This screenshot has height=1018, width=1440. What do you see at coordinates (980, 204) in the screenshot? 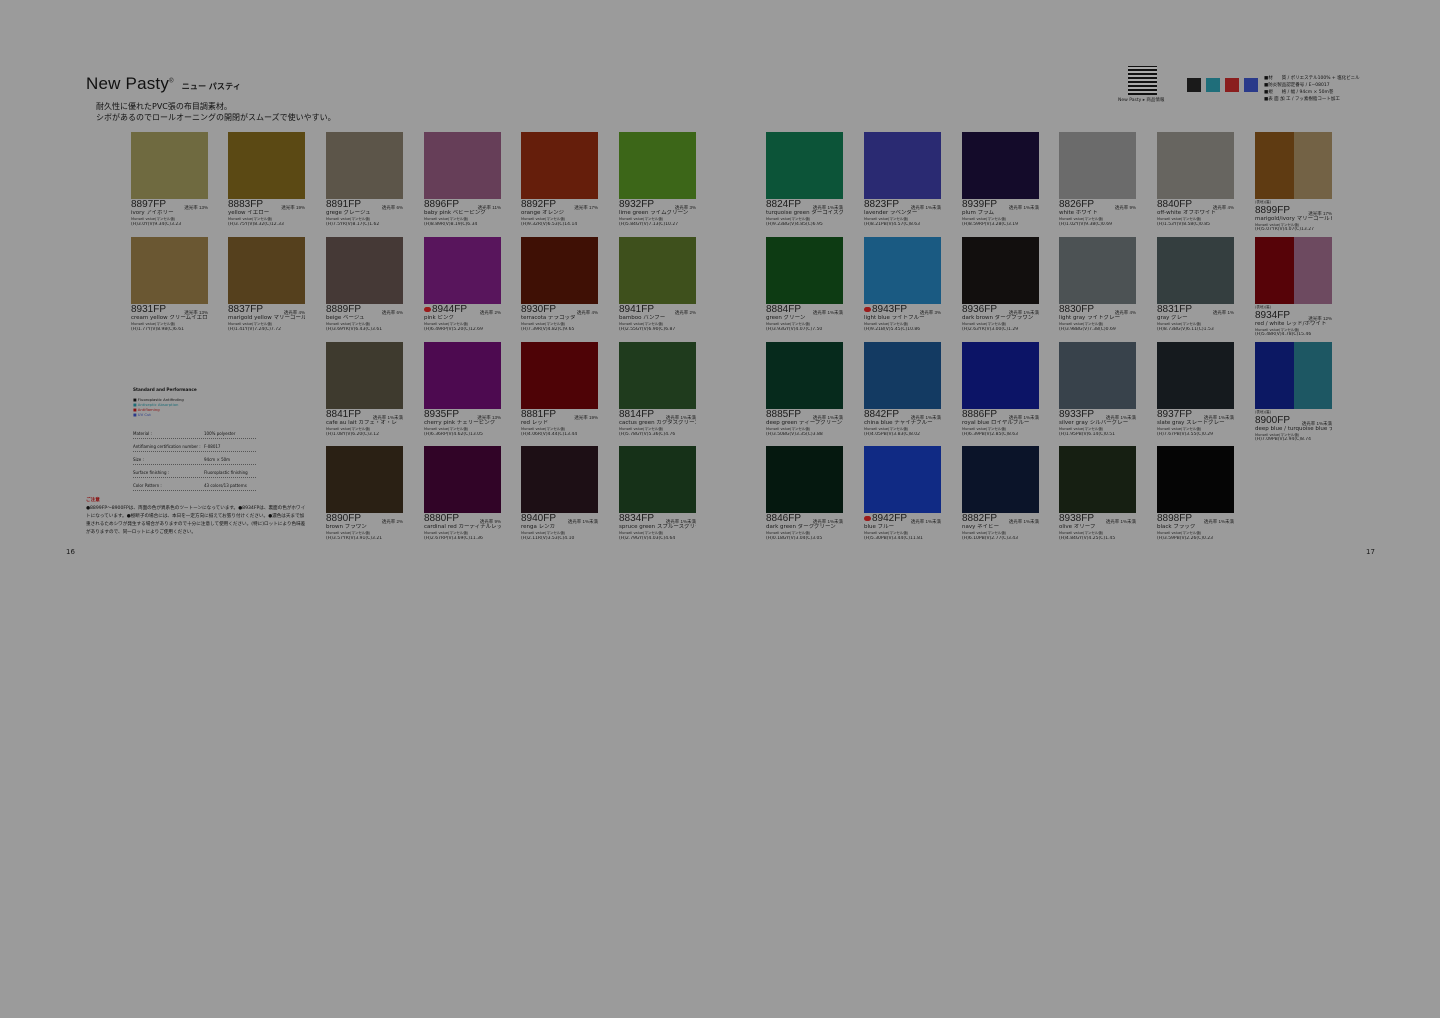
I see `swatch-code: 8939FP` at bounding box center [980, 204].